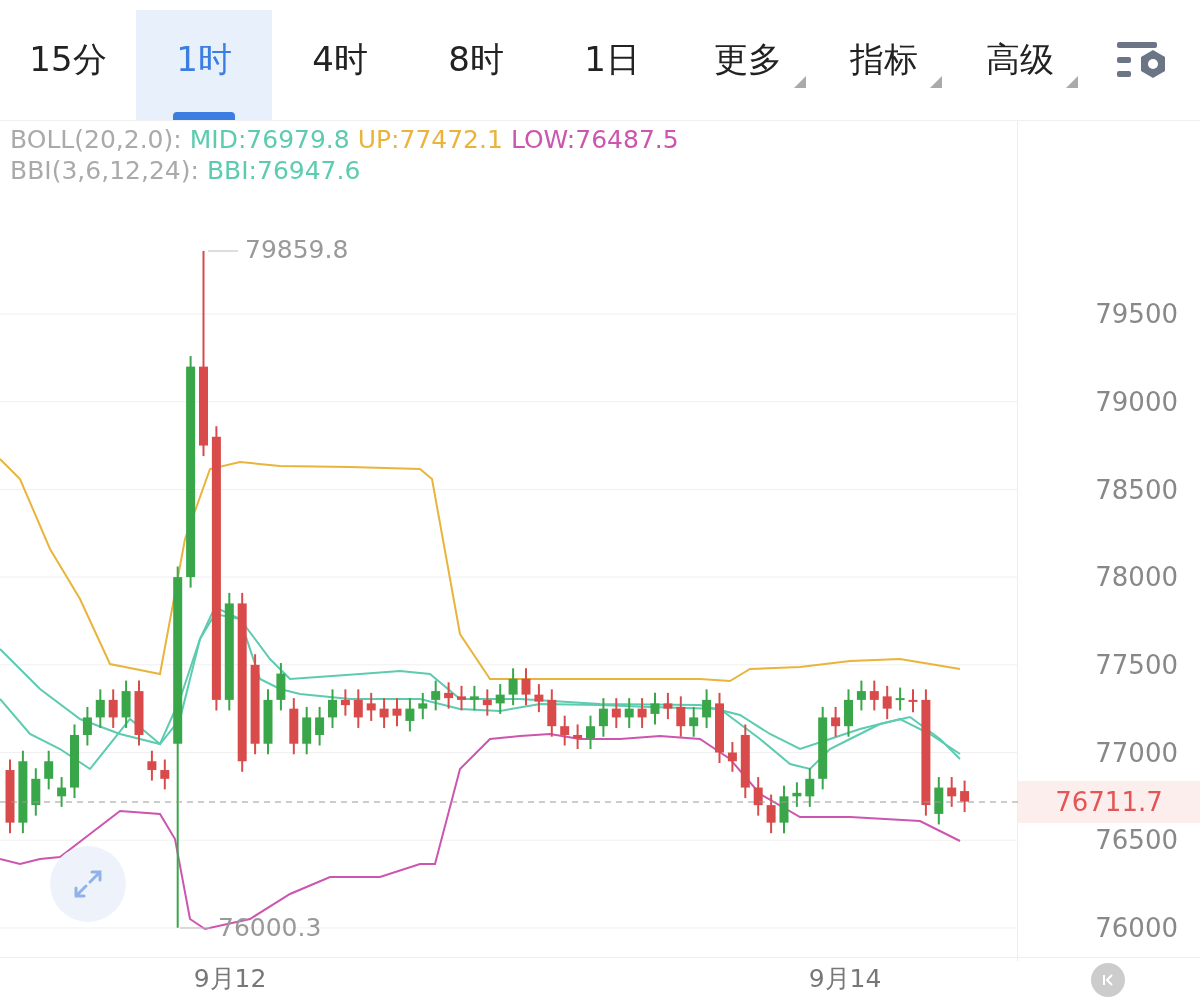 This screenshot has height=1003, width=1200. What do you see at coordinates (297, 250) in the screenshot?
I see `max-price-label: 79859.8` at bounding box center [297, 250].